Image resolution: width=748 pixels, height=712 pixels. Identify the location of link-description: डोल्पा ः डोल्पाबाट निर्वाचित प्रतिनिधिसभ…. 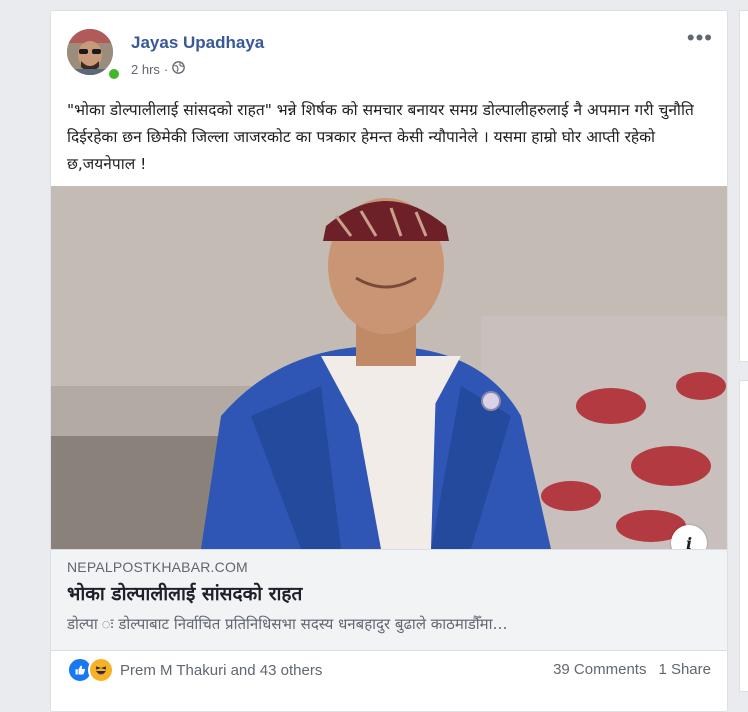
(287, 624).